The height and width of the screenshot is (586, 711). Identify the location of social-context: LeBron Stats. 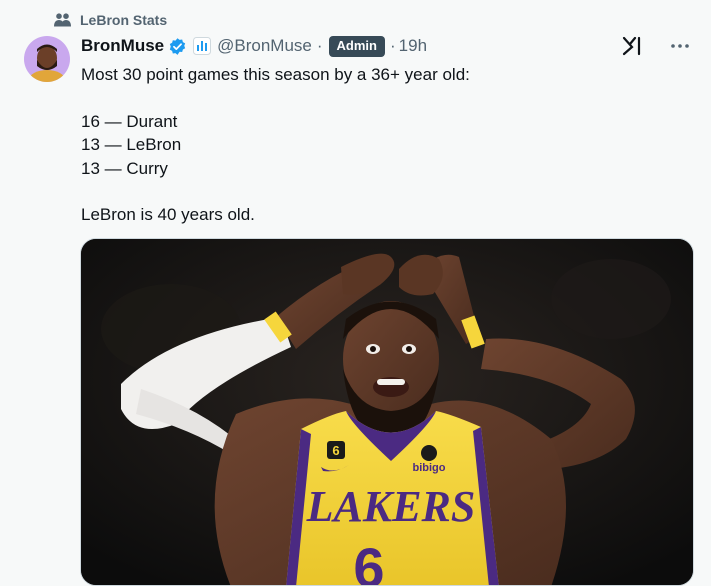
(110, 20).